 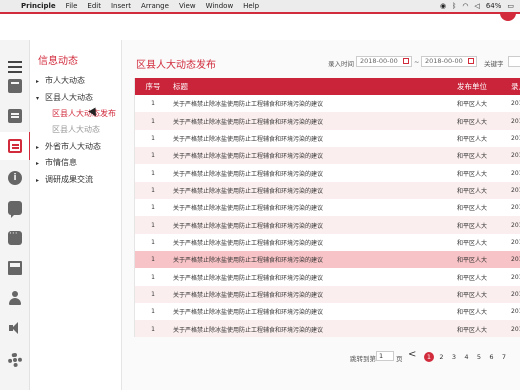 What do you see at coordinates (15, 360) in the screenshot?
I see `rail-settings-button` at bounding box center [15, 360].